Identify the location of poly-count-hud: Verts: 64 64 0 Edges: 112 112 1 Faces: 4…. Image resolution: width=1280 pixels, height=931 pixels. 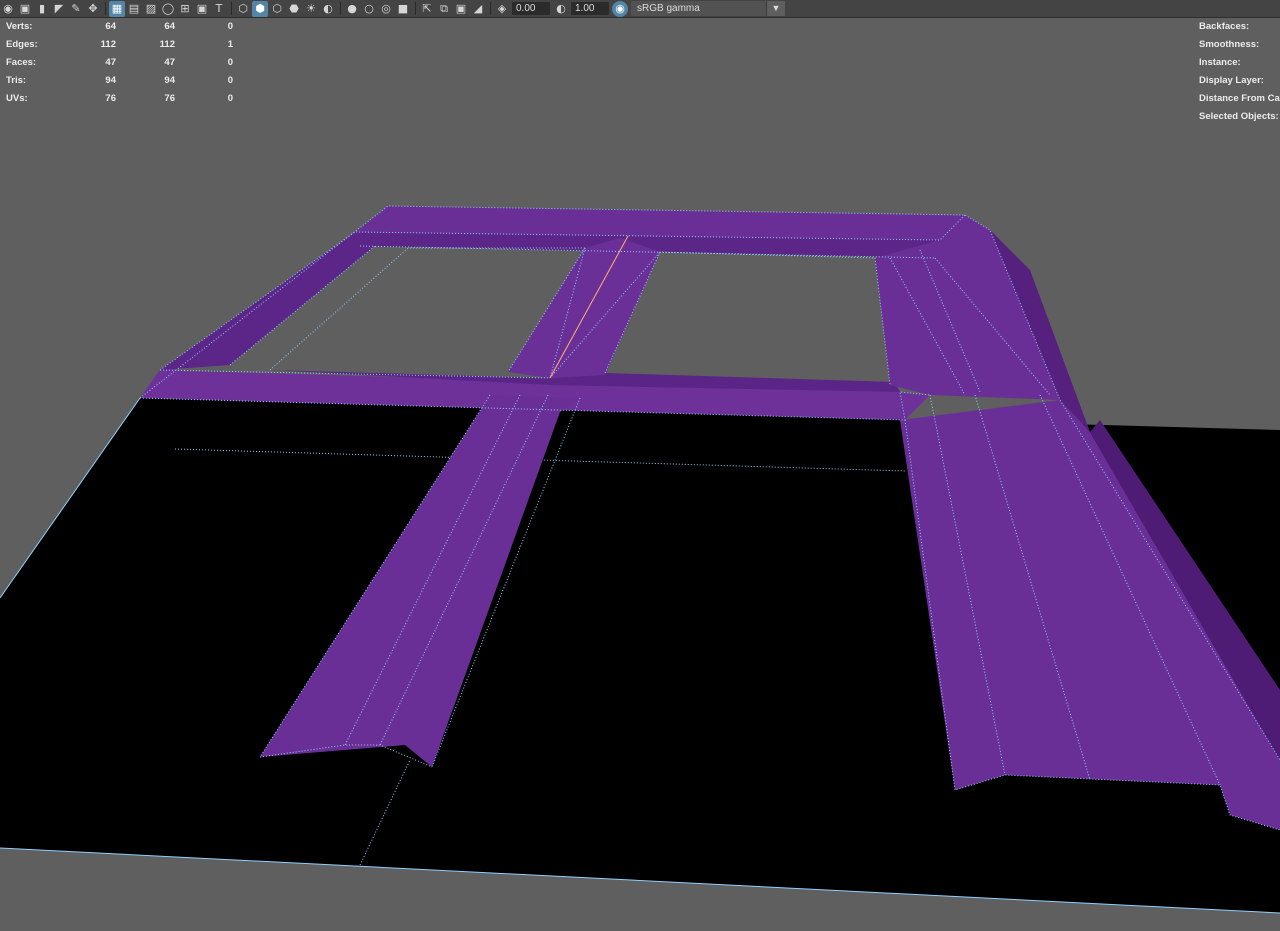
(126, 63).